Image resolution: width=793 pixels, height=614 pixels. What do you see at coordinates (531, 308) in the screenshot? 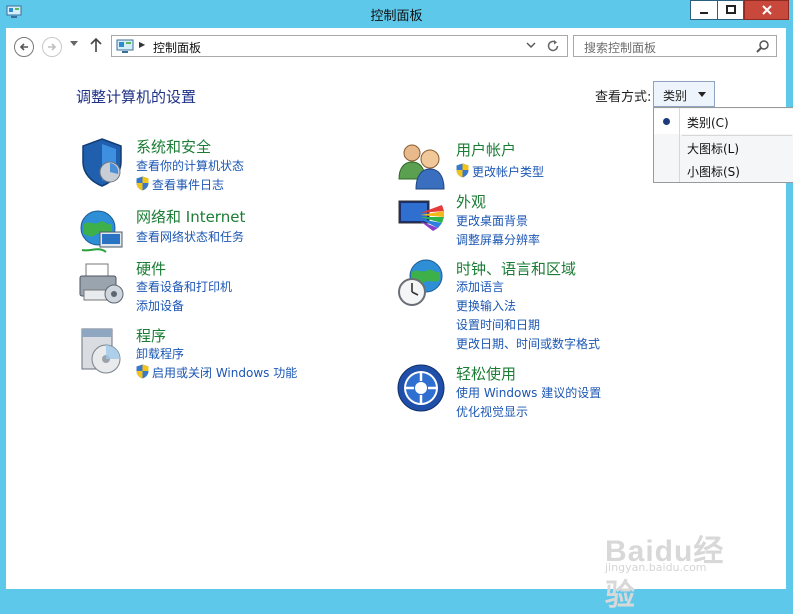
I see `category-clock-language-region: 时钟、语言和区域 添加语言 更换输入法 设置时间和日期 更改日期、时间或数字格式` at bounding box center [531, 308].